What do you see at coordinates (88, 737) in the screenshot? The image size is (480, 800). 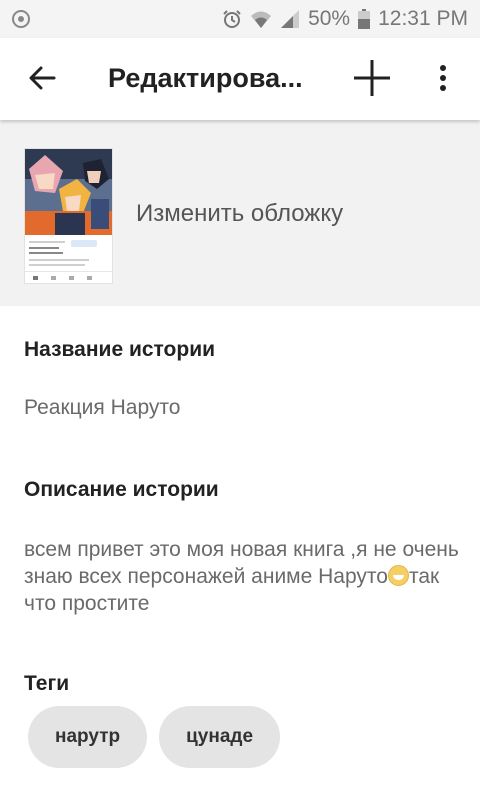 I see `tag-chip: нарутр` at bounding box center [88, 737].